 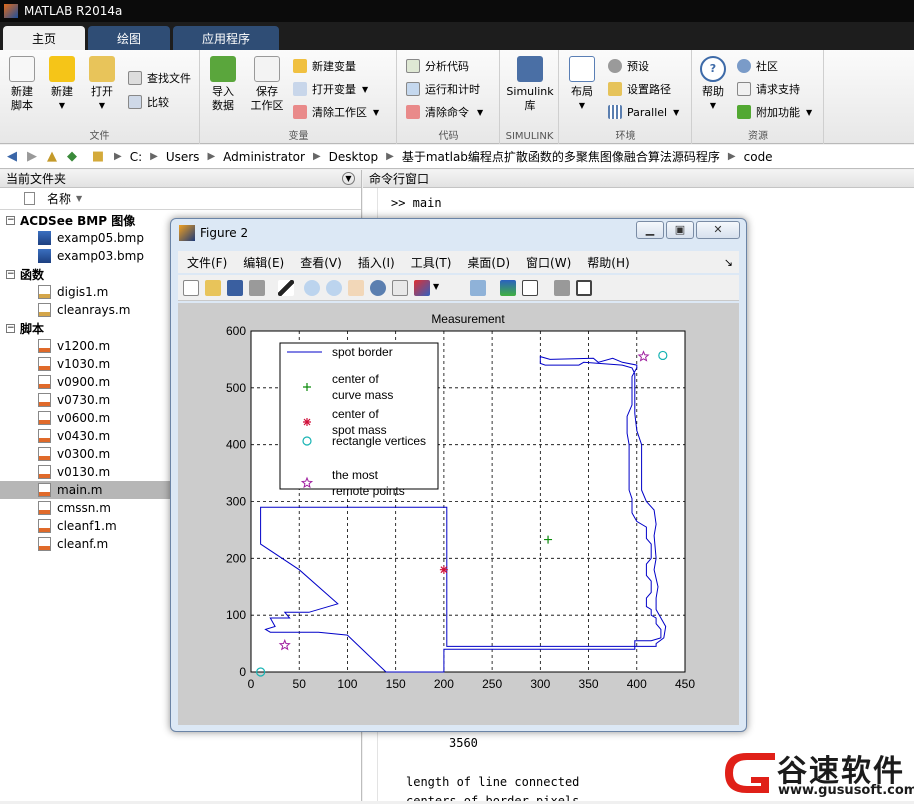 What do you see at coordinates (650, 230) in the screenshot?
I see `minimize-button: ▁` at bounding box center [650, 230].